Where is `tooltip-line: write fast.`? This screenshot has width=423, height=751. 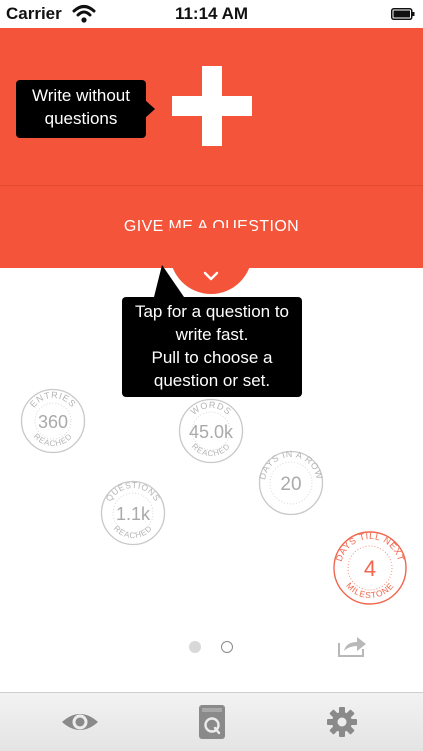 tooltip-line: write fast. is located at coordinates (212, 334).